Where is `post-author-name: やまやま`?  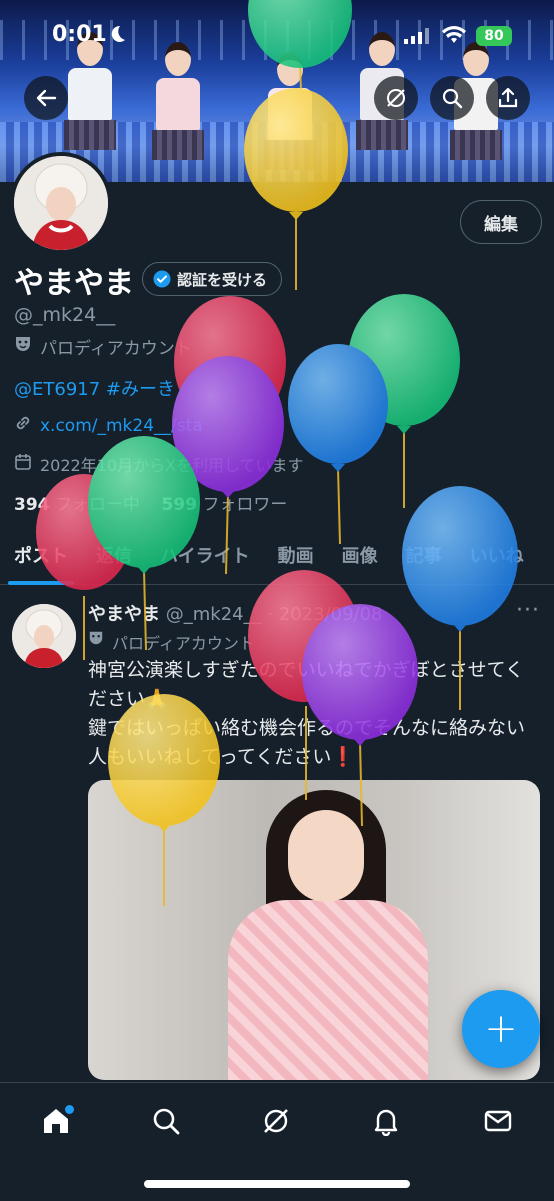 post-author-name: やまやま is located at coordinates (124, 614).